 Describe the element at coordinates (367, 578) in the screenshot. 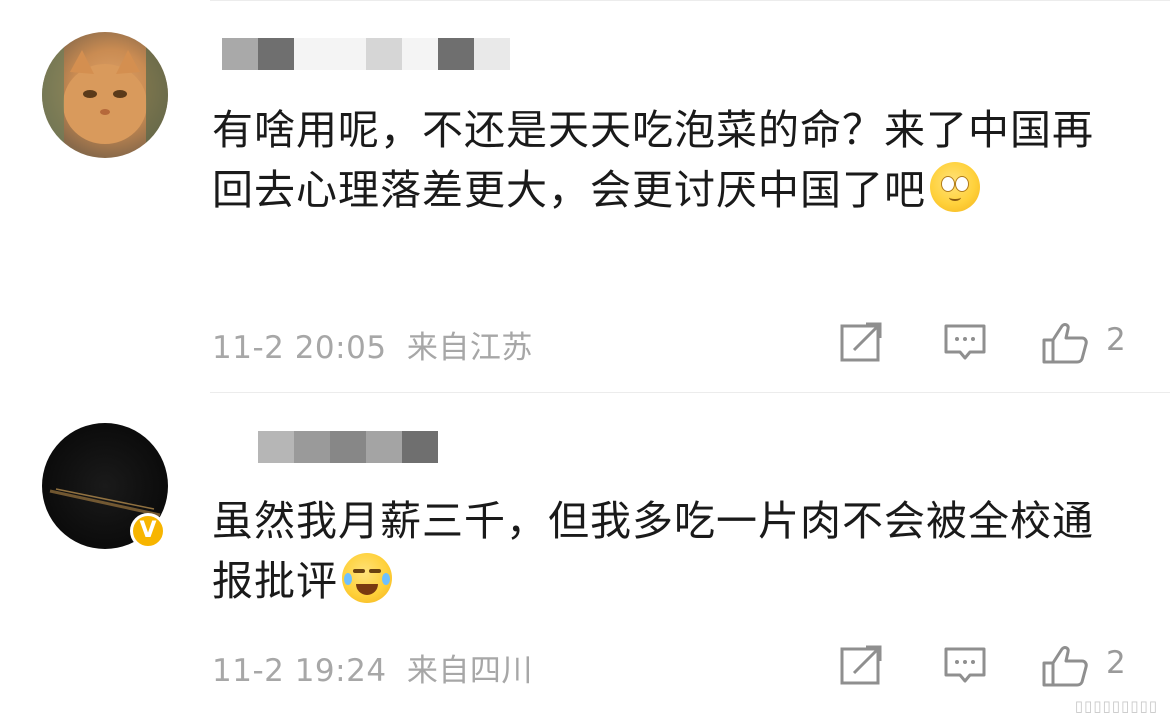

I see `laugh-cry-emoji-icon` at that location.